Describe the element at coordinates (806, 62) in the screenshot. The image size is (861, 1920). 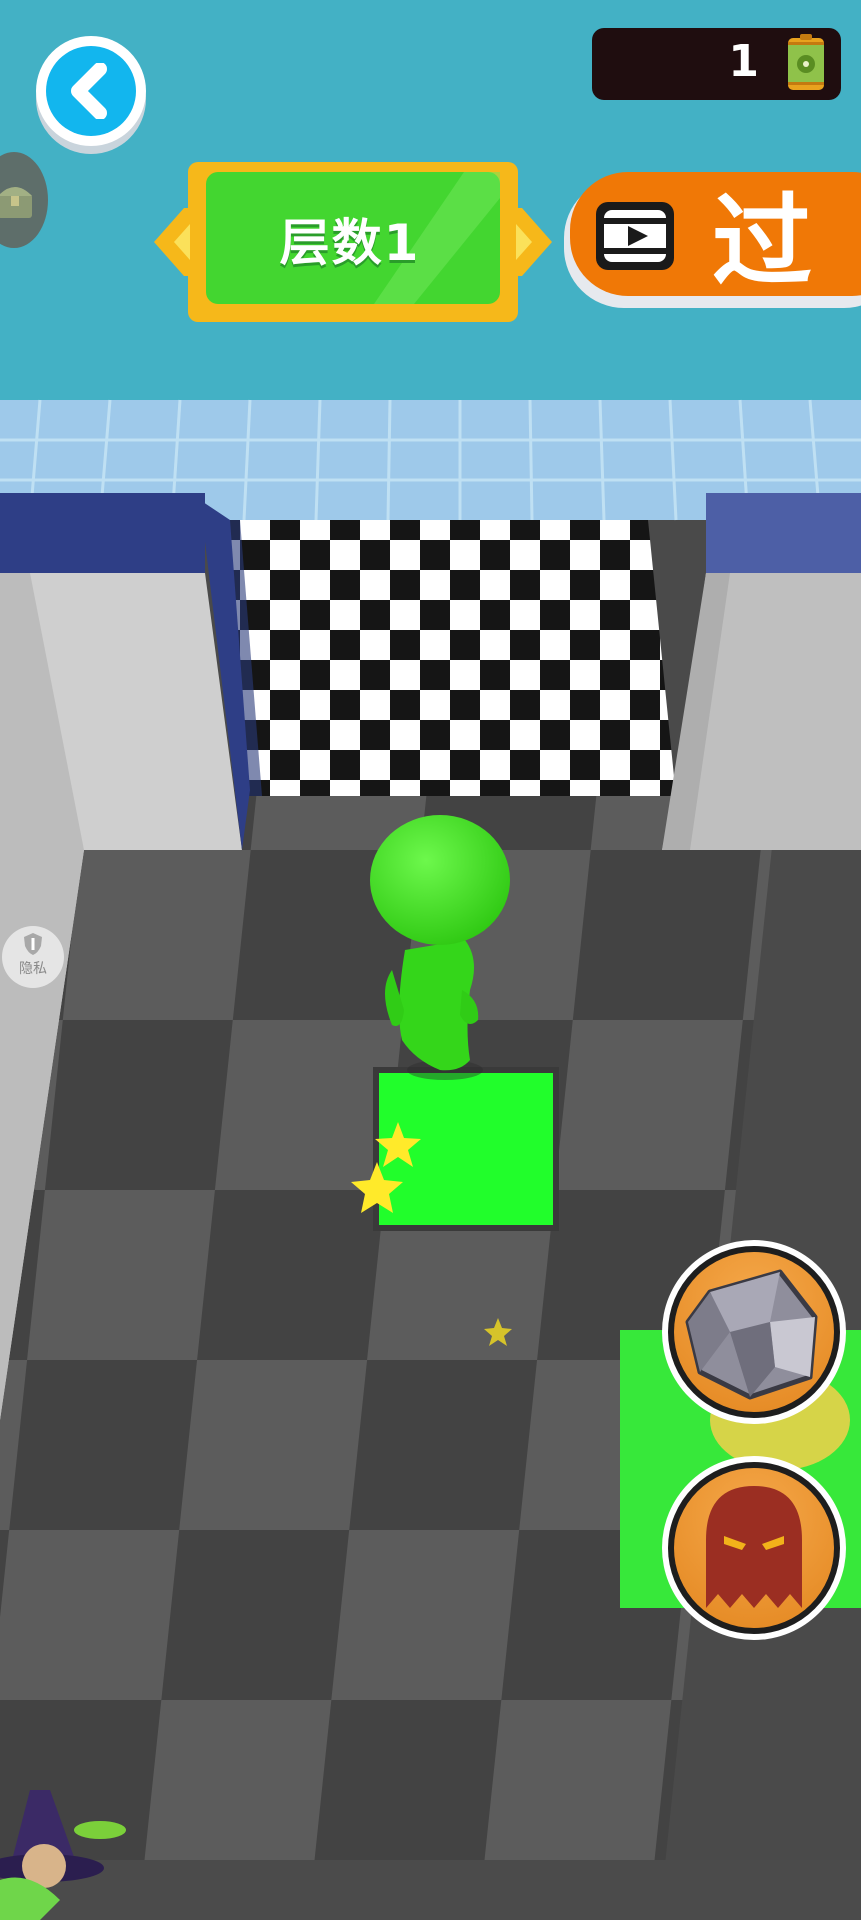
I see `toxic-barrel-icon` at that location.